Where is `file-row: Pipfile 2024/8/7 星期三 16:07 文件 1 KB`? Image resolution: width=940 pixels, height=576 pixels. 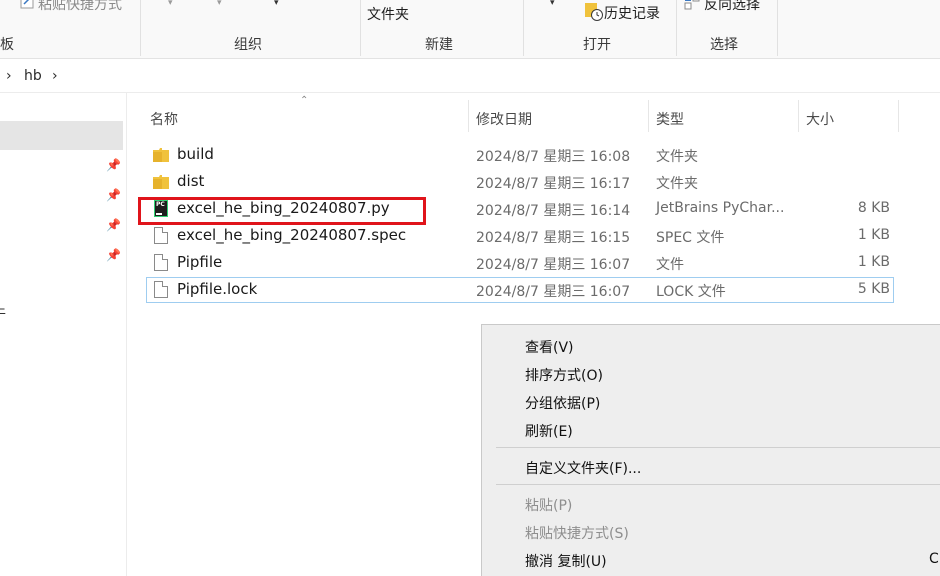
file-row: Pipfile 2024/8/7 星期三 16:07 文件 1 KB is located at coordinates (520, 263).